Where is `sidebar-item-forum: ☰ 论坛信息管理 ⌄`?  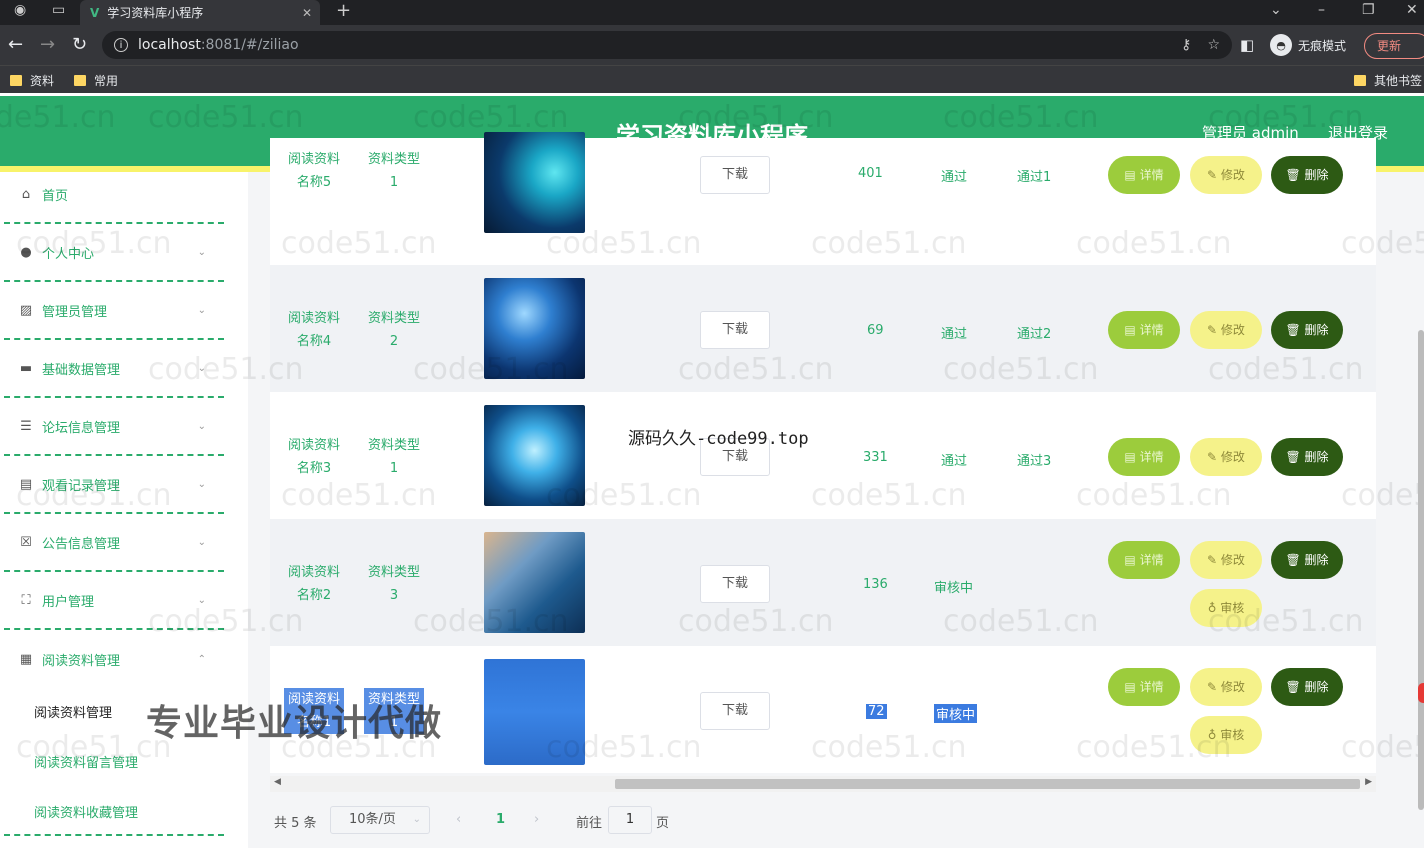 sidebar-item-forum: ☰ 论坛信息管理 ⌄ is located at coordinates (114, 427).